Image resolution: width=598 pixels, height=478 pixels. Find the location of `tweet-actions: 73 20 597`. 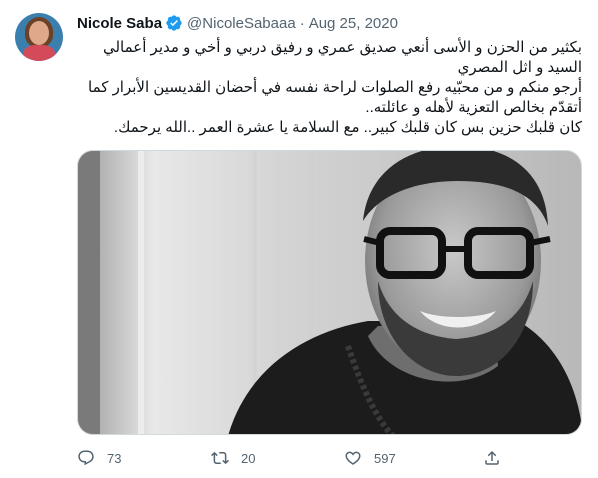

tweet-actions: 73 20 597 is located at coordinates (329, 458).